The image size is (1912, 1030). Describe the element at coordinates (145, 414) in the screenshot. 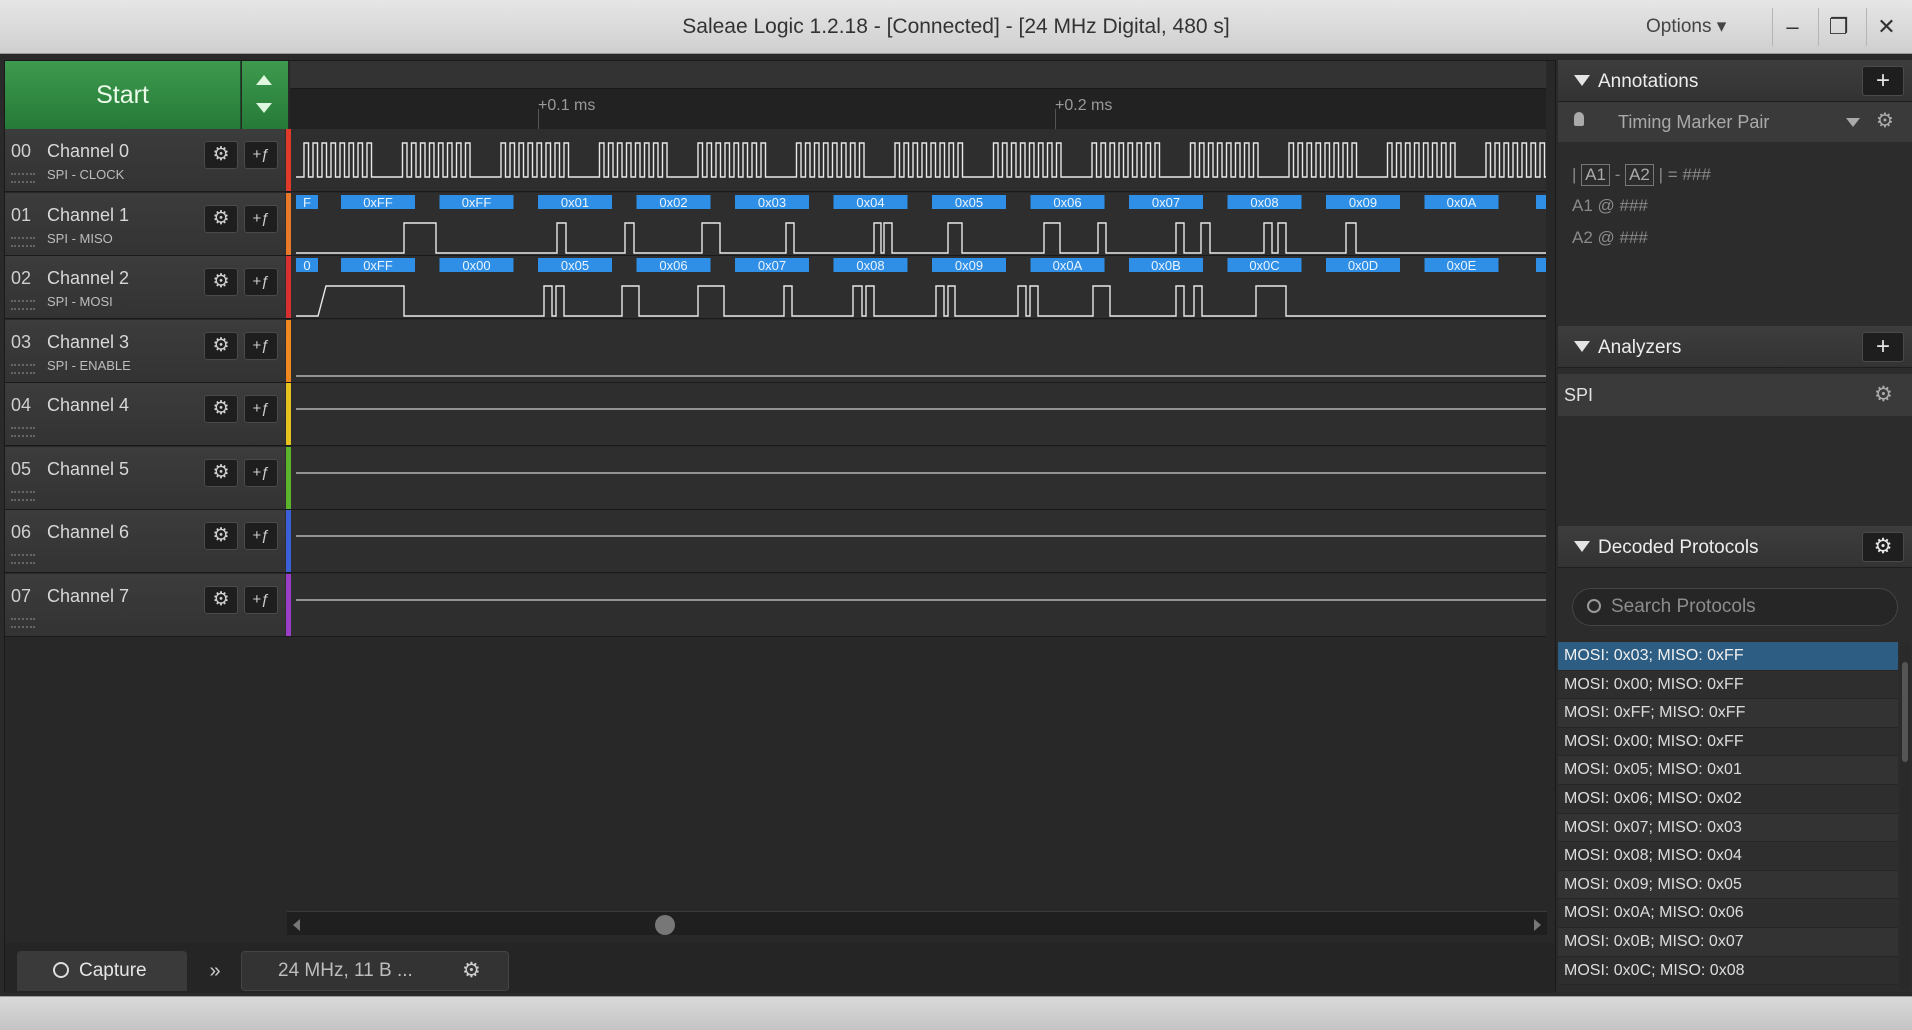

I see `channel-label: 04 Channel 4 ⚙ +ƒ` at that location.